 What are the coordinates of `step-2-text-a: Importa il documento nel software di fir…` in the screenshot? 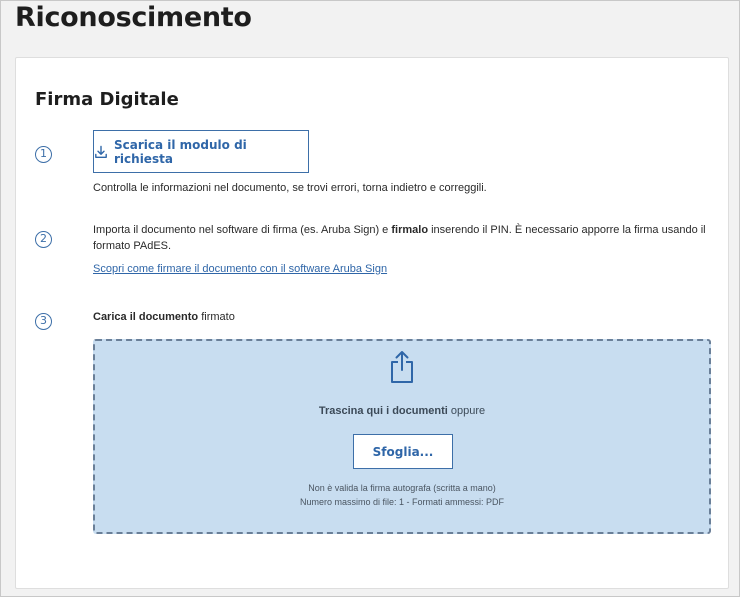 It's located at (242, 230).